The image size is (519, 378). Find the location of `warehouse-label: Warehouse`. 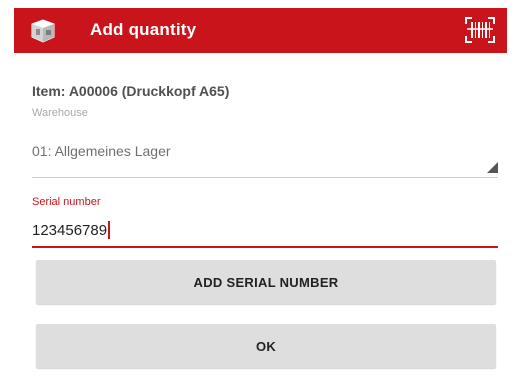

warehouse-label: Warehouse is located at coordinates (60, 113).